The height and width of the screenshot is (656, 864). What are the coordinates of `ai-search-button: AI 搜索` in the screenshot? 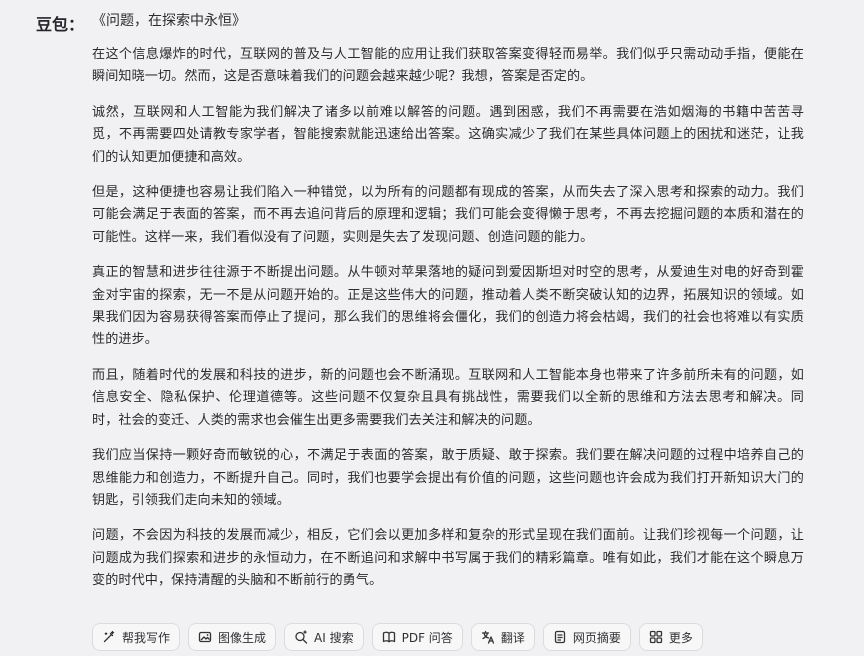 It's located at (324, 637).